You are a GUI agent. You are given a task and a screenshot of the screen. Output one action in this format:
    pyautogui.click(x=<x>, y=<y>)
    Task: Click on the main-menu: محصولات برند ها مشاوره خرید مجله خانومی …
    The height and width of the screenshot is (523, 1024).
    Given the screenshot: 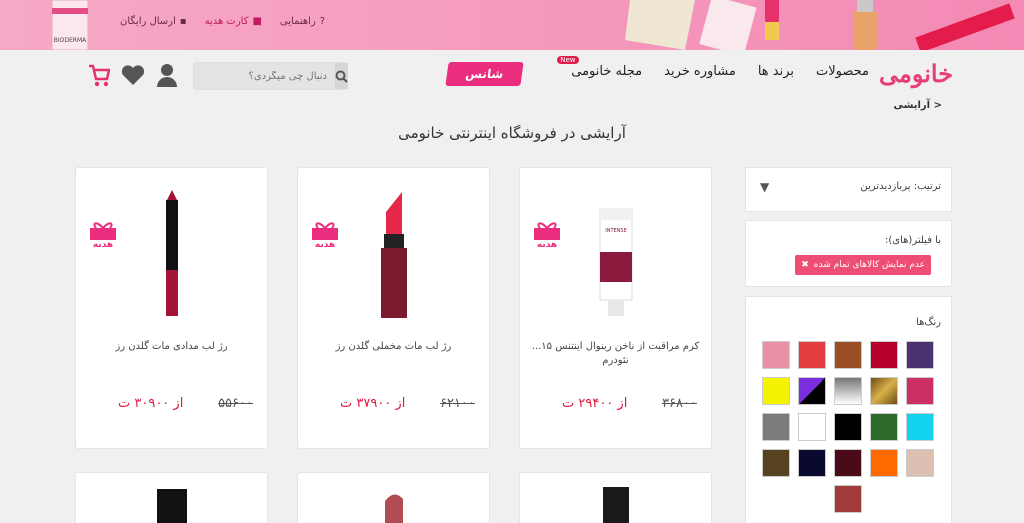 What is the action you would take?
    pyautogui.click(x=713, y=67)
    